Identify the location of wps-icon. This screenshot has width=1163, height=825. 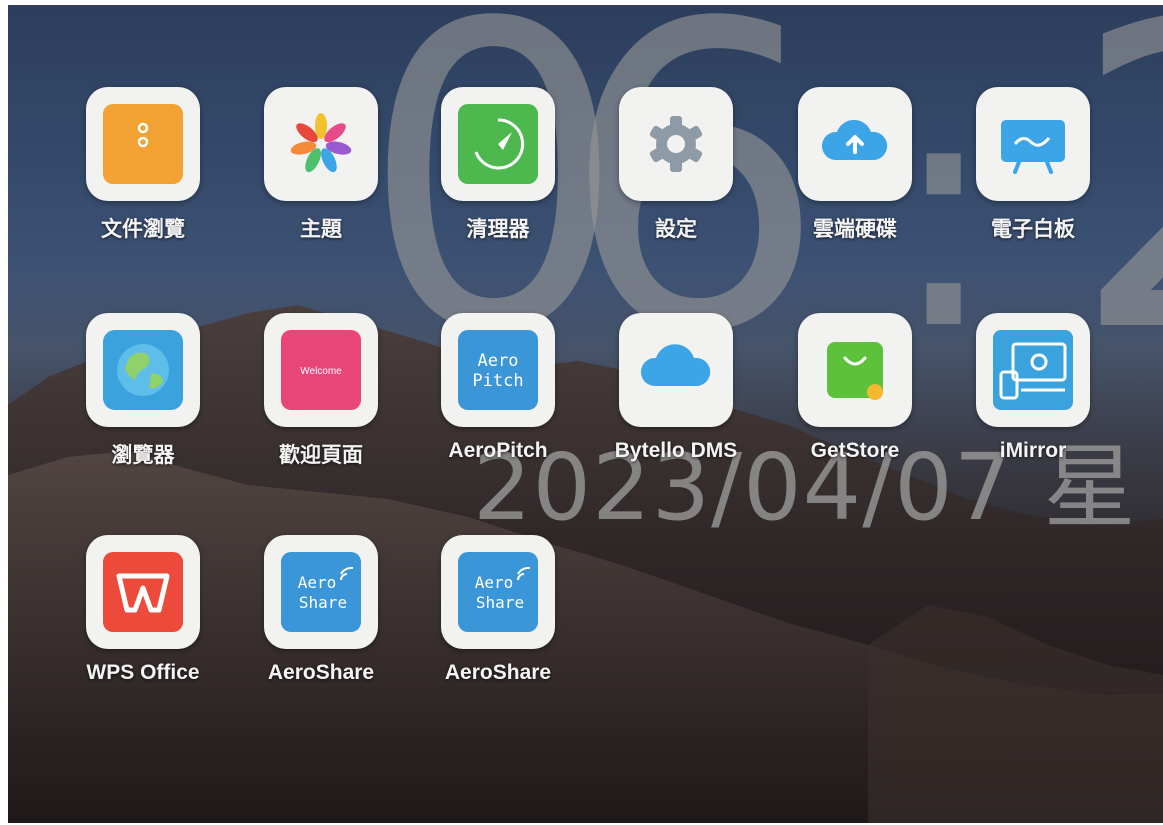
(143, 592).